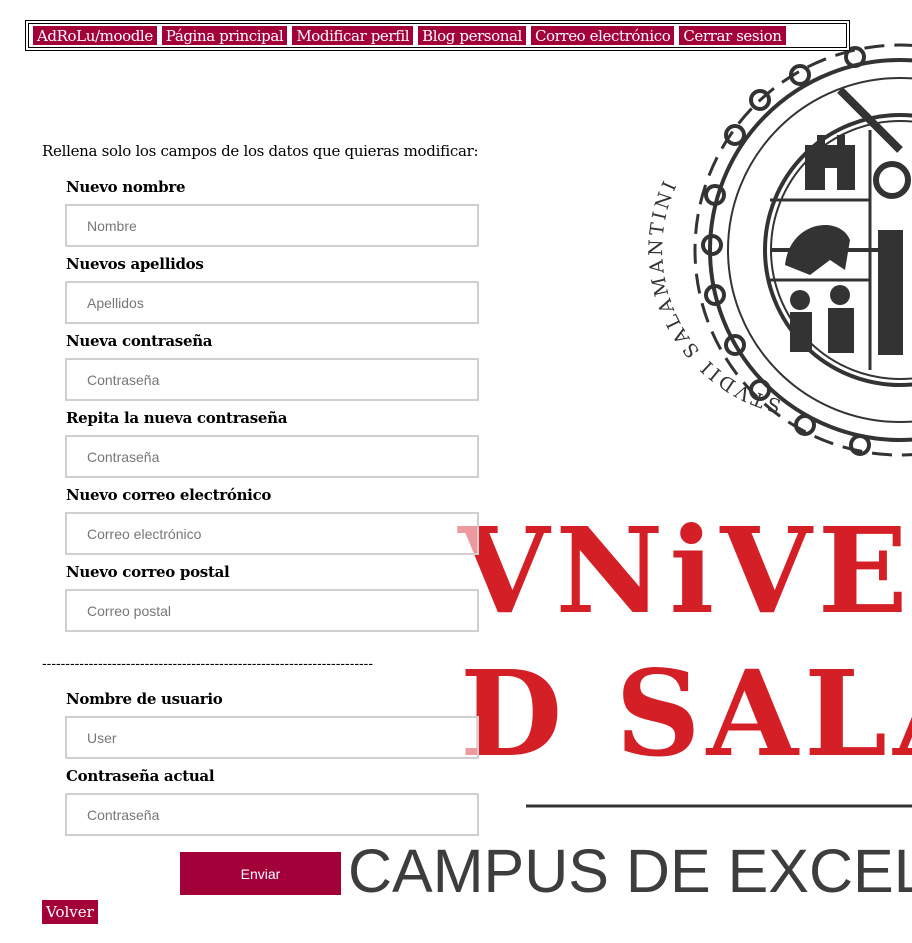  What do you see at coordinates (272, 225) in the screenshot?
I see `new-name-input` at bounding box center [272, 225].